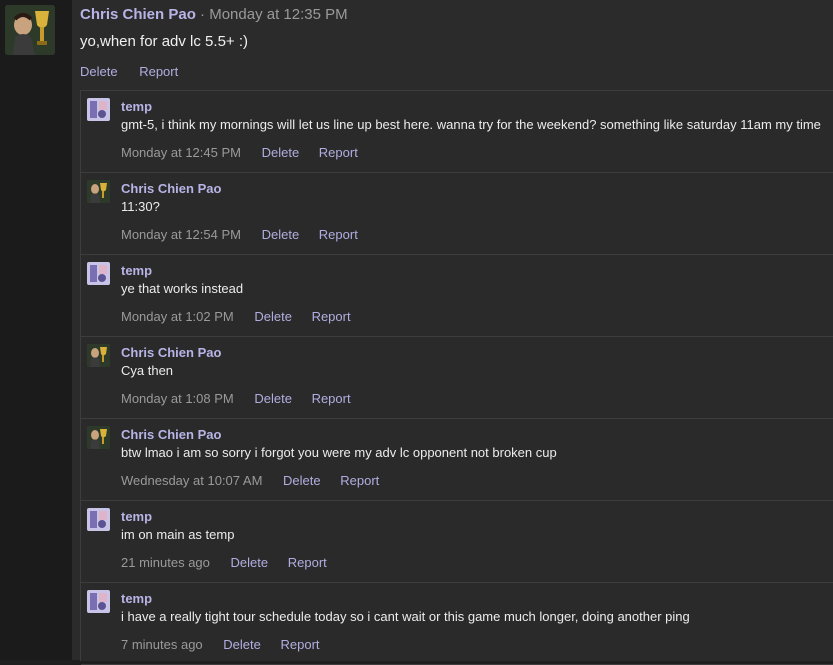 The image size is (833, 665). What do you see at coordinates (164, 41) in the screenshot?
I see `post-body: yo,when for adv lc 5.5+ :)` at bounding box center [164, 41].